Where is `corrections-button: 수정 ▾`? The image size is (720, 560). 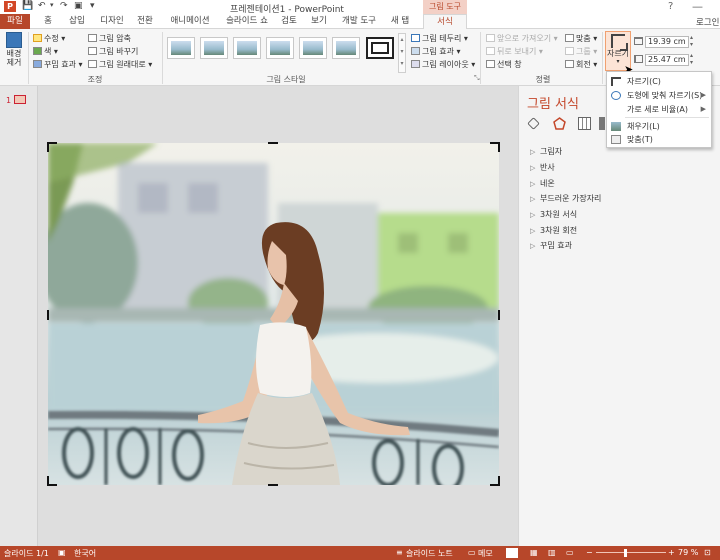 corrections-button: 수정 ▾ is located at coordinates (49, 38).